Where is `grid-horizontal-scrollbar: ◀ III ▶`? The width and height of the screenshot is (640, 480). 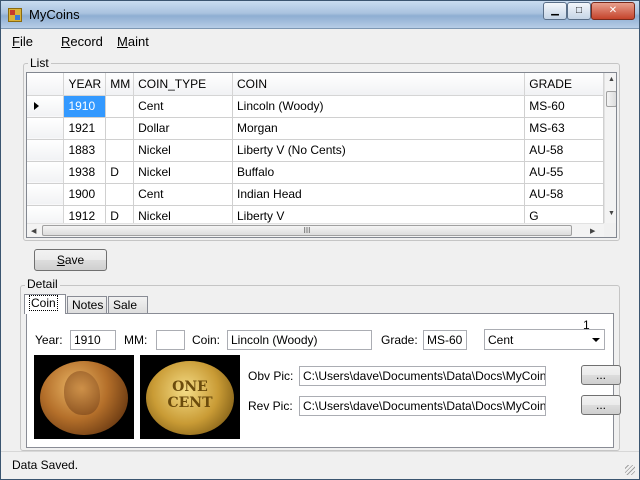 grid-horizontal-scrollbar: ◀ III ▶ is located at coordinates (315, 230).